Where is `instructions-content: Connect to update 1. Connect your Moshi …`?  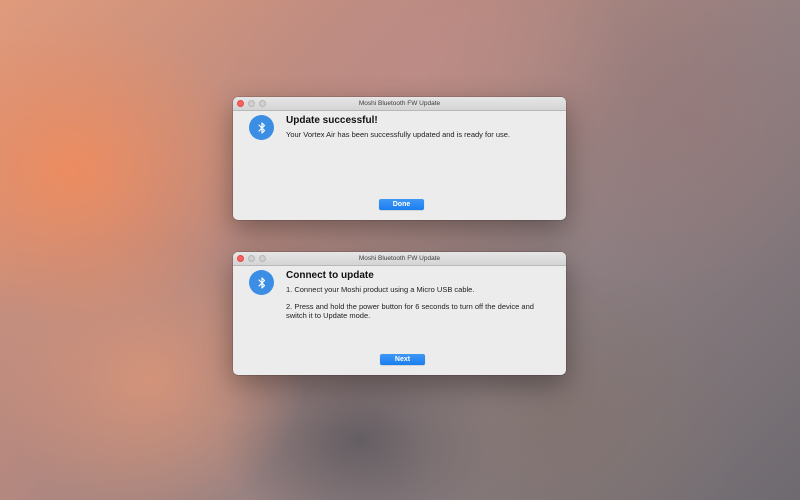 instructions-content: Connect to update 1. Connect your Moshi … is located at coordinates (420, 295).